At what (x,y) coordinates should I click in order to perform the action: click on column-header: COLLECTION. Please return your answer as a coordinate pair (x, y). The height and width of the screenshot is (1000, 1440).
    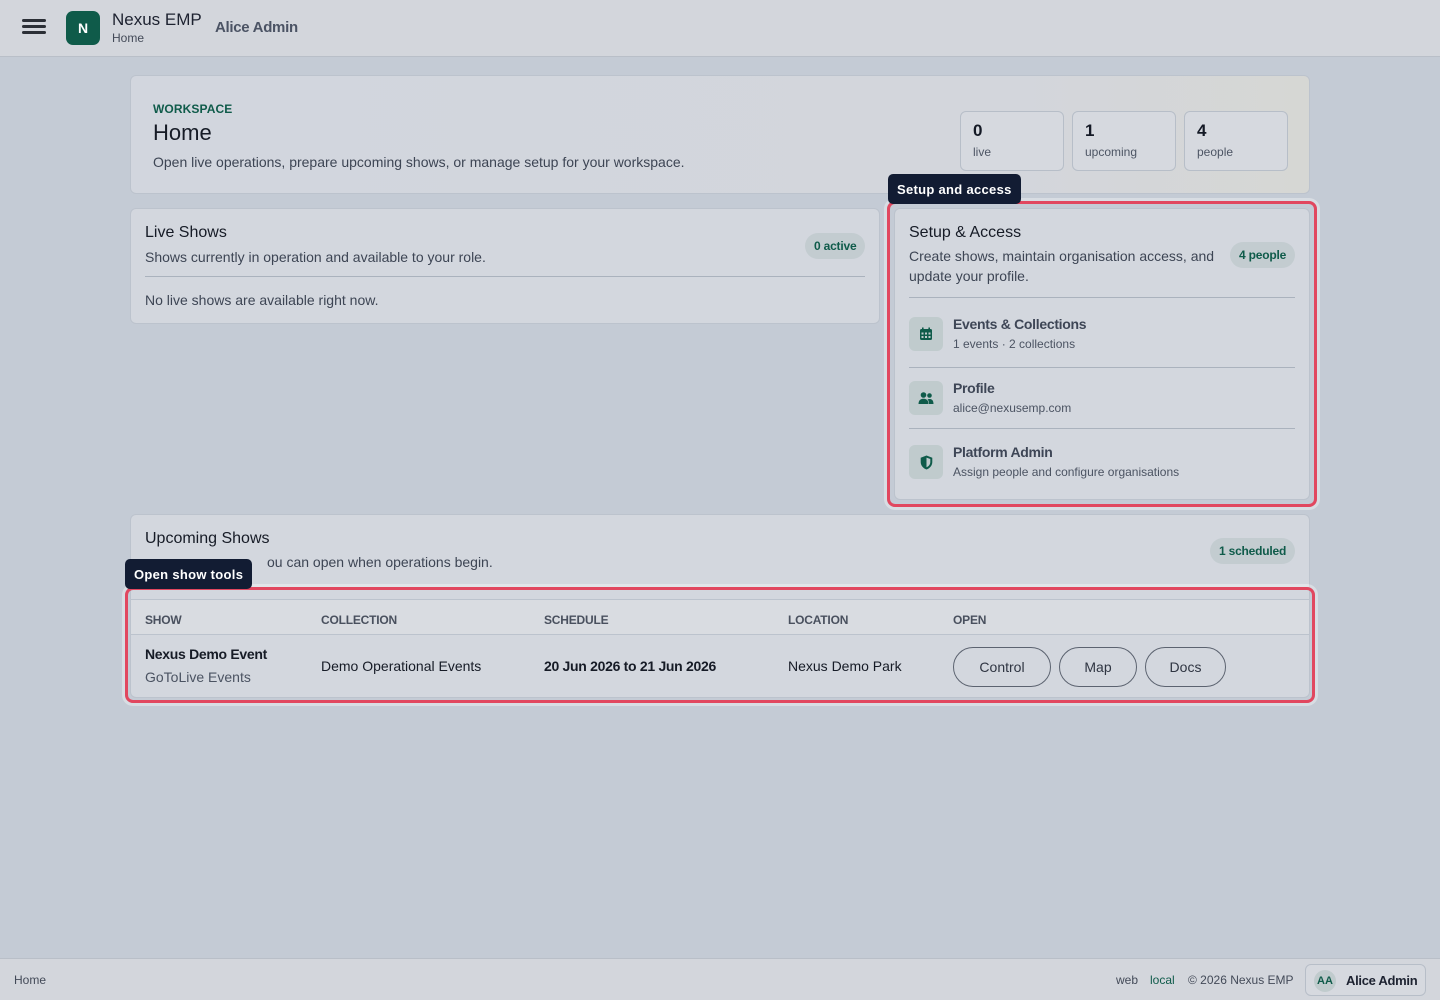
    Looking at the image, I should click on (359, 620).